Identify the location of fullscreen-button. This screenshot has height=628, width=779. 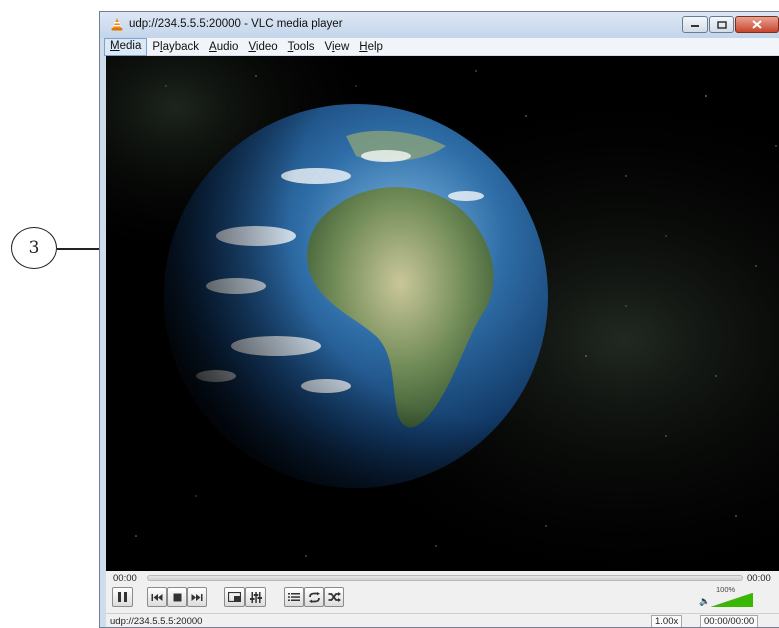
(234, 597).